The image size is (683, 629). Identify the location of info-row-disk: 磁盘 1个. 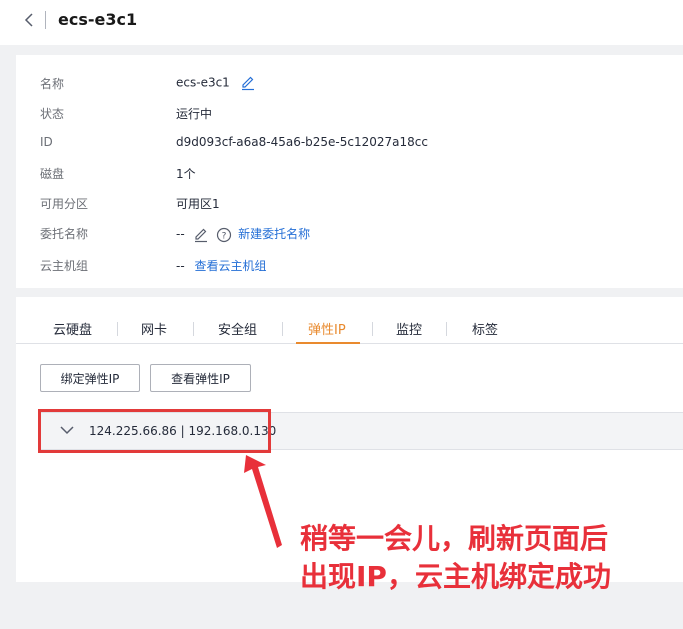
(349, 173).